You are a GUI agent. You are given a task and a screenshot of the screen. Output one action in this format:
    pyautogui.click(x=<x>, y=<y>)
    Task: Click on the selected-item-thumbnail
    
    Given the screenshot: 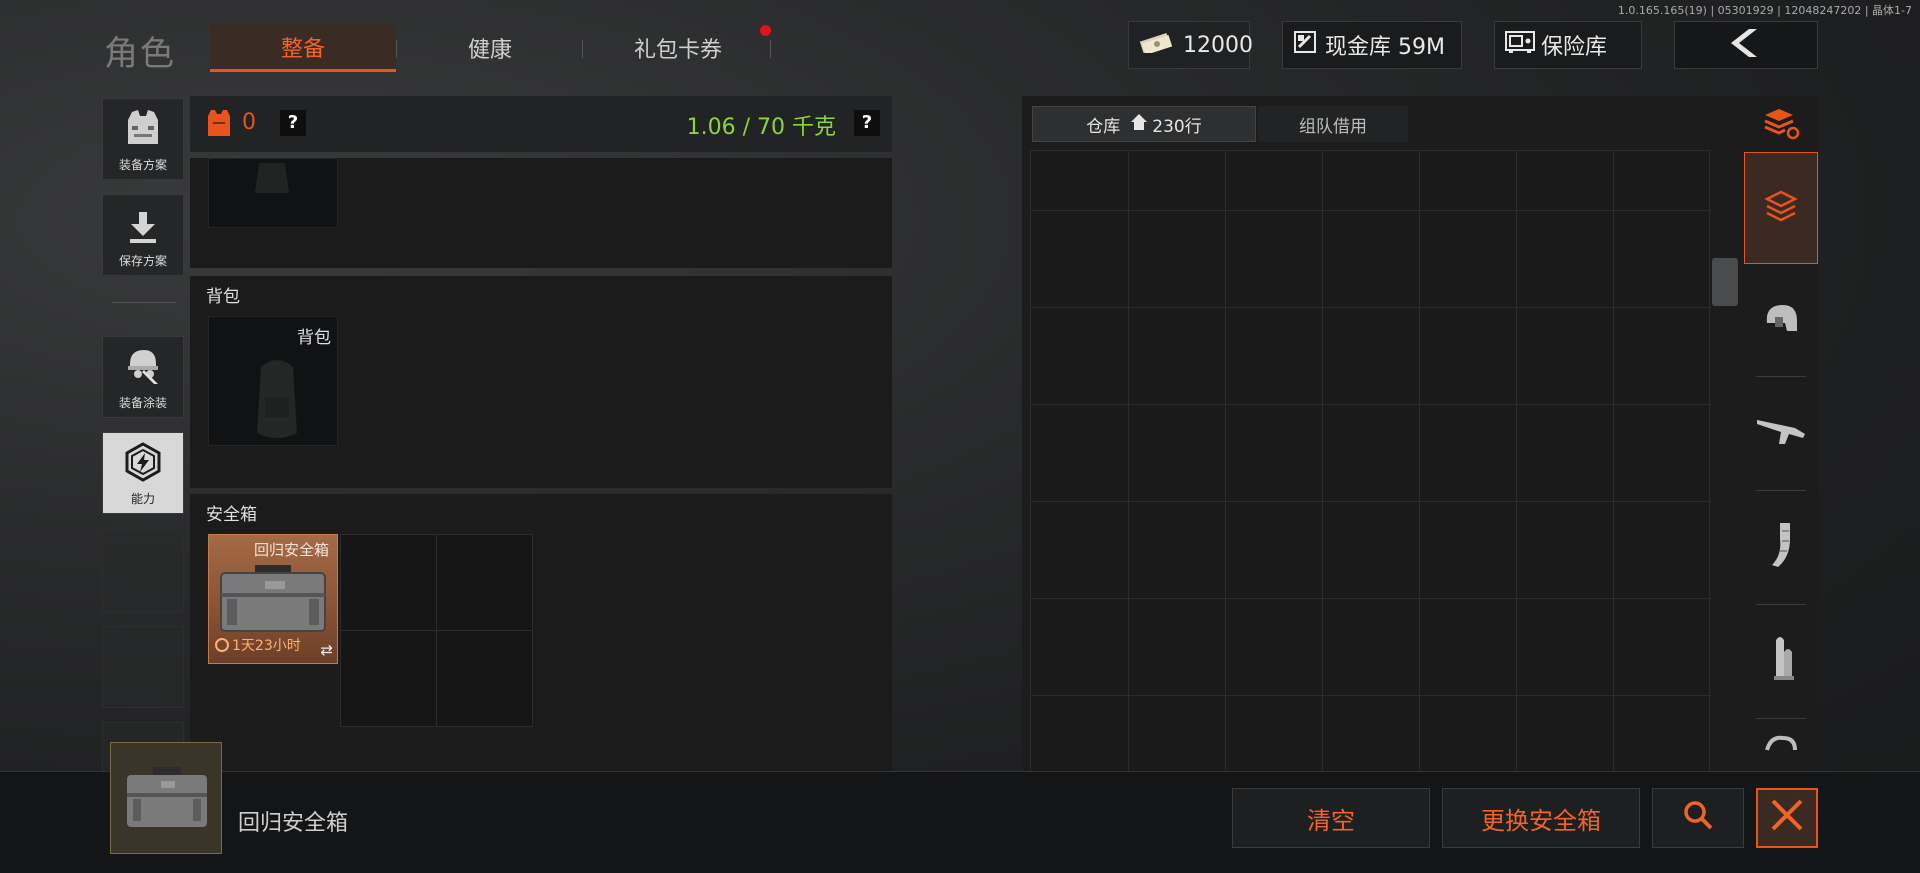 What is the action you would take?
    pyautogui.click(x=166, y=798)
    